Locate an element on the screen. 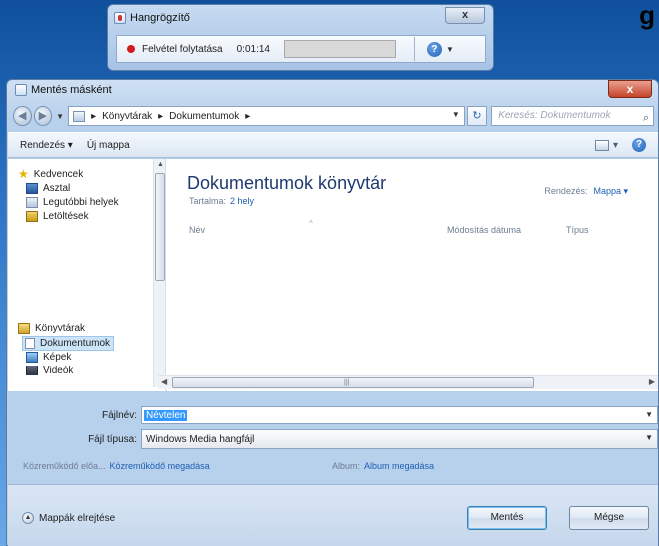 This screenshot has height=546, width=659. dialog-title: Mentés másként is located at coordinates (71, 90).